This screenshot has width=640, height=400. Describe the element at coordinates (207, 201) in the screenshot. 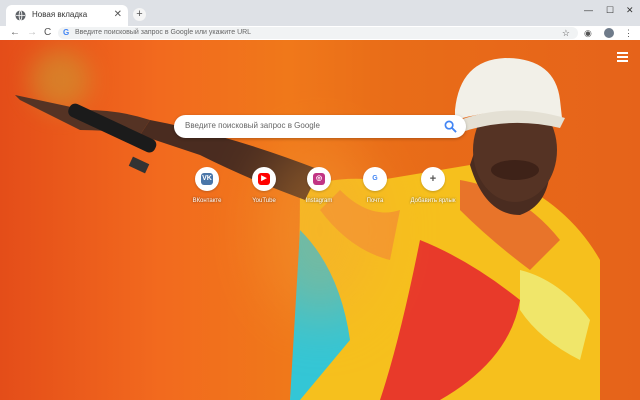

I see `shortcut-label: ВКонтакте` at that location.